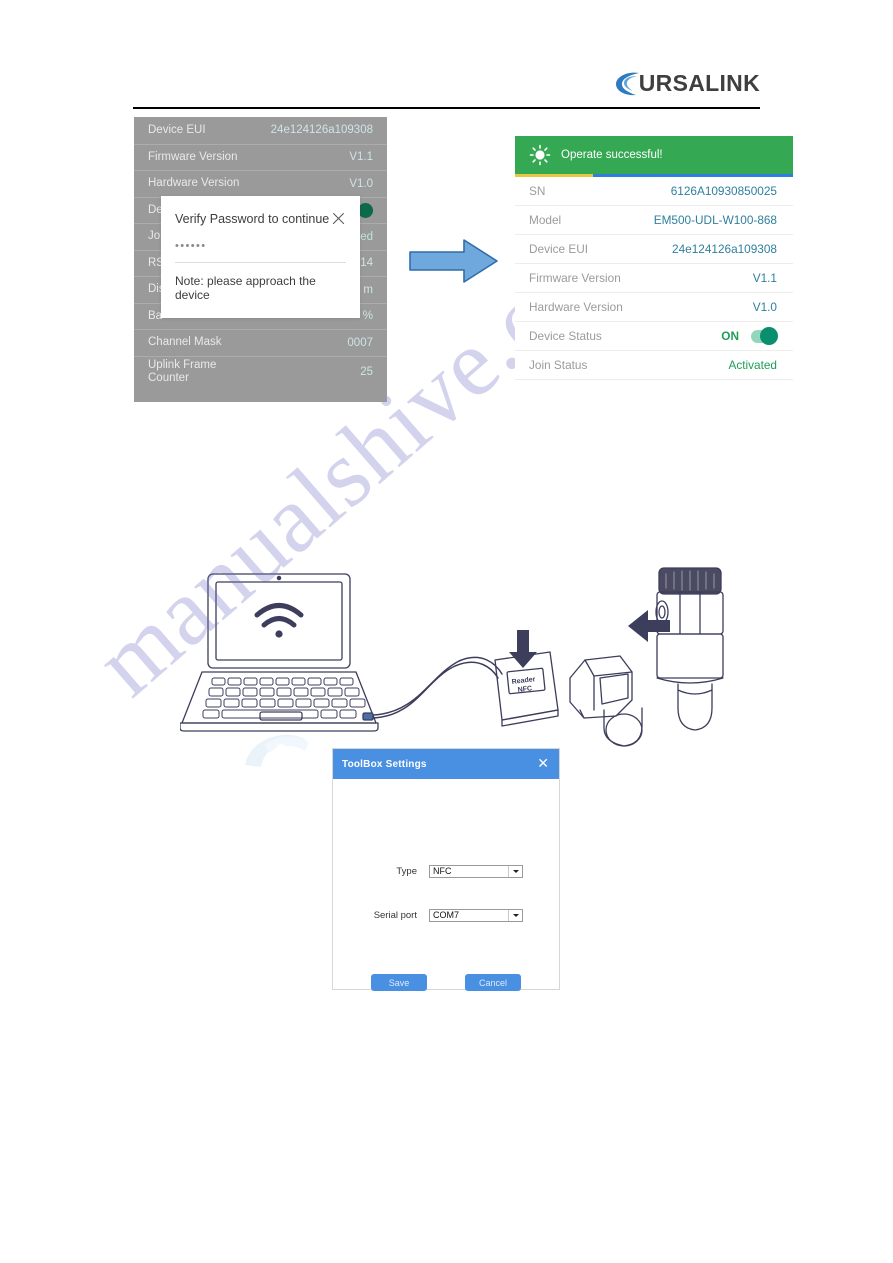 The width and height of the screenshot is (893, 1263). Describe the element at coordinates (764, 336) in the screenshot. I see `device-status-toggle` at that location.